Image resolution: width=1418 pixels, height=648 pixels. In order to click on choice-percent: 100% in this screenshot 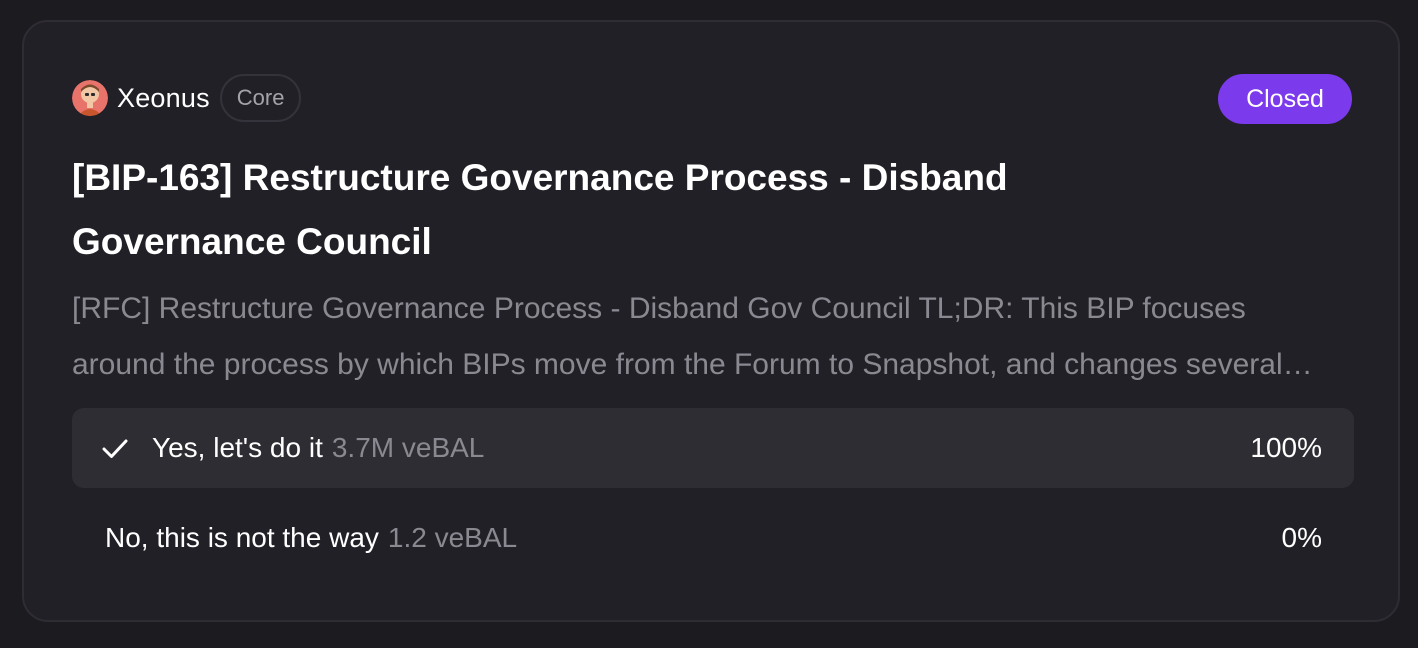, I will do `click(1286, 447)`.